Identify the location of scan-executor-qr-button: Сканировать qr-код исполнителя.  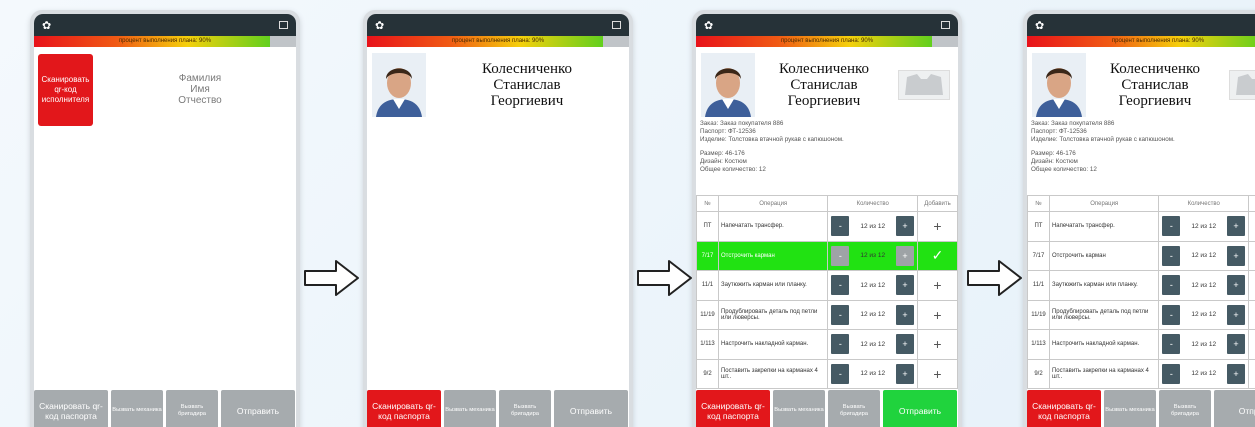
(65, 90).